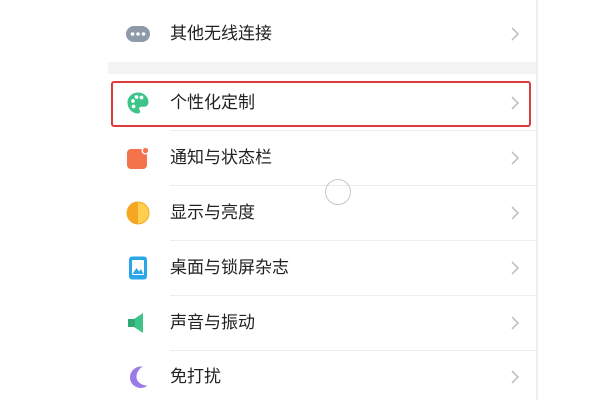  What do you see at coordinates (212, 103) in the screenshot?
I see `settings-item-label: 个性化定制` at bounding box center [212, 103].